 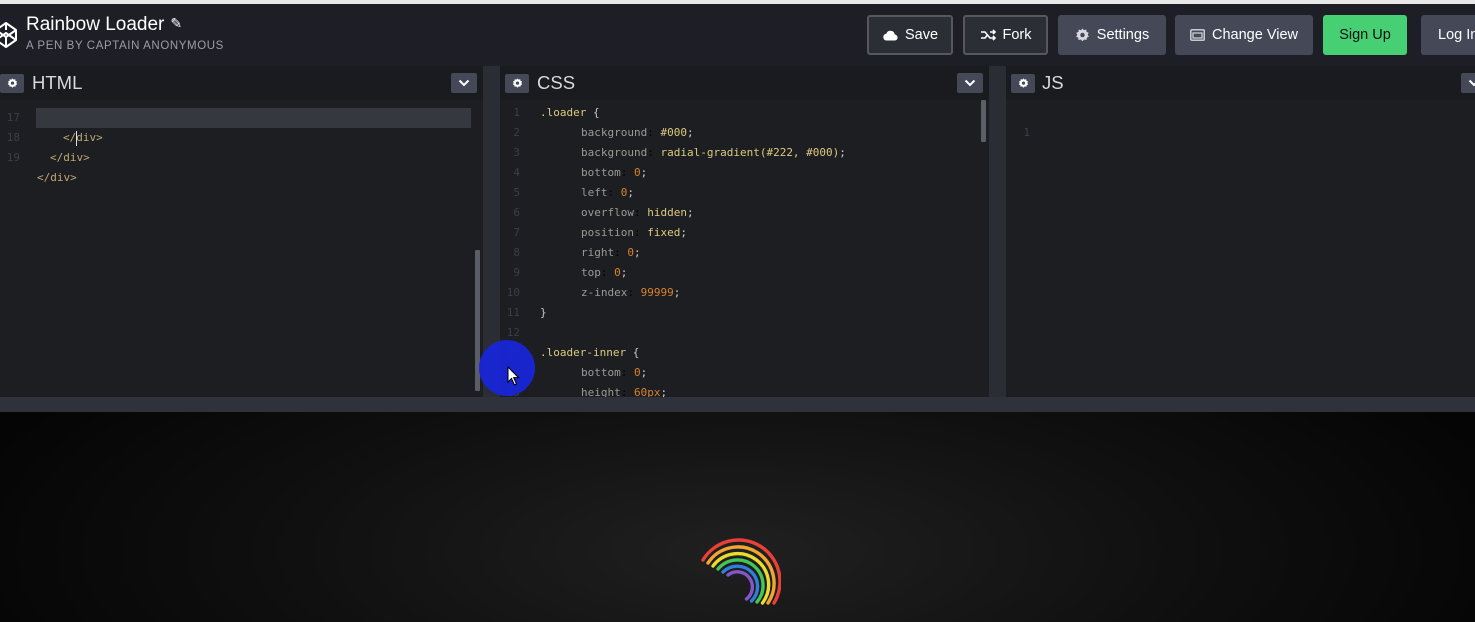 I want to click on css-settings-button, so click(x=517, y=83).